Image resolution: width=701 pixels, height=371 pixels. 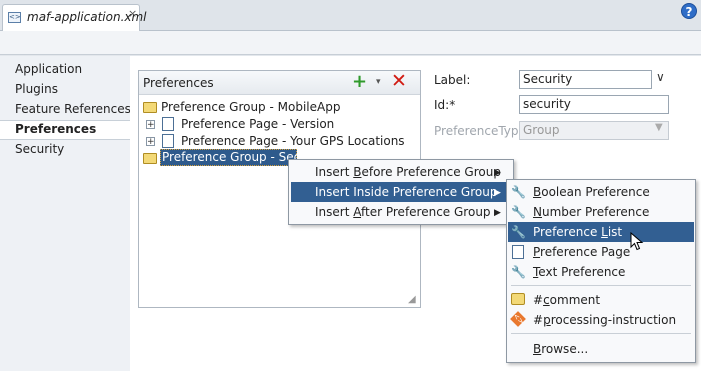 I want to click on menu-item-insert-inside: Insert Inside Preference Group, so click(x=406, y=192).